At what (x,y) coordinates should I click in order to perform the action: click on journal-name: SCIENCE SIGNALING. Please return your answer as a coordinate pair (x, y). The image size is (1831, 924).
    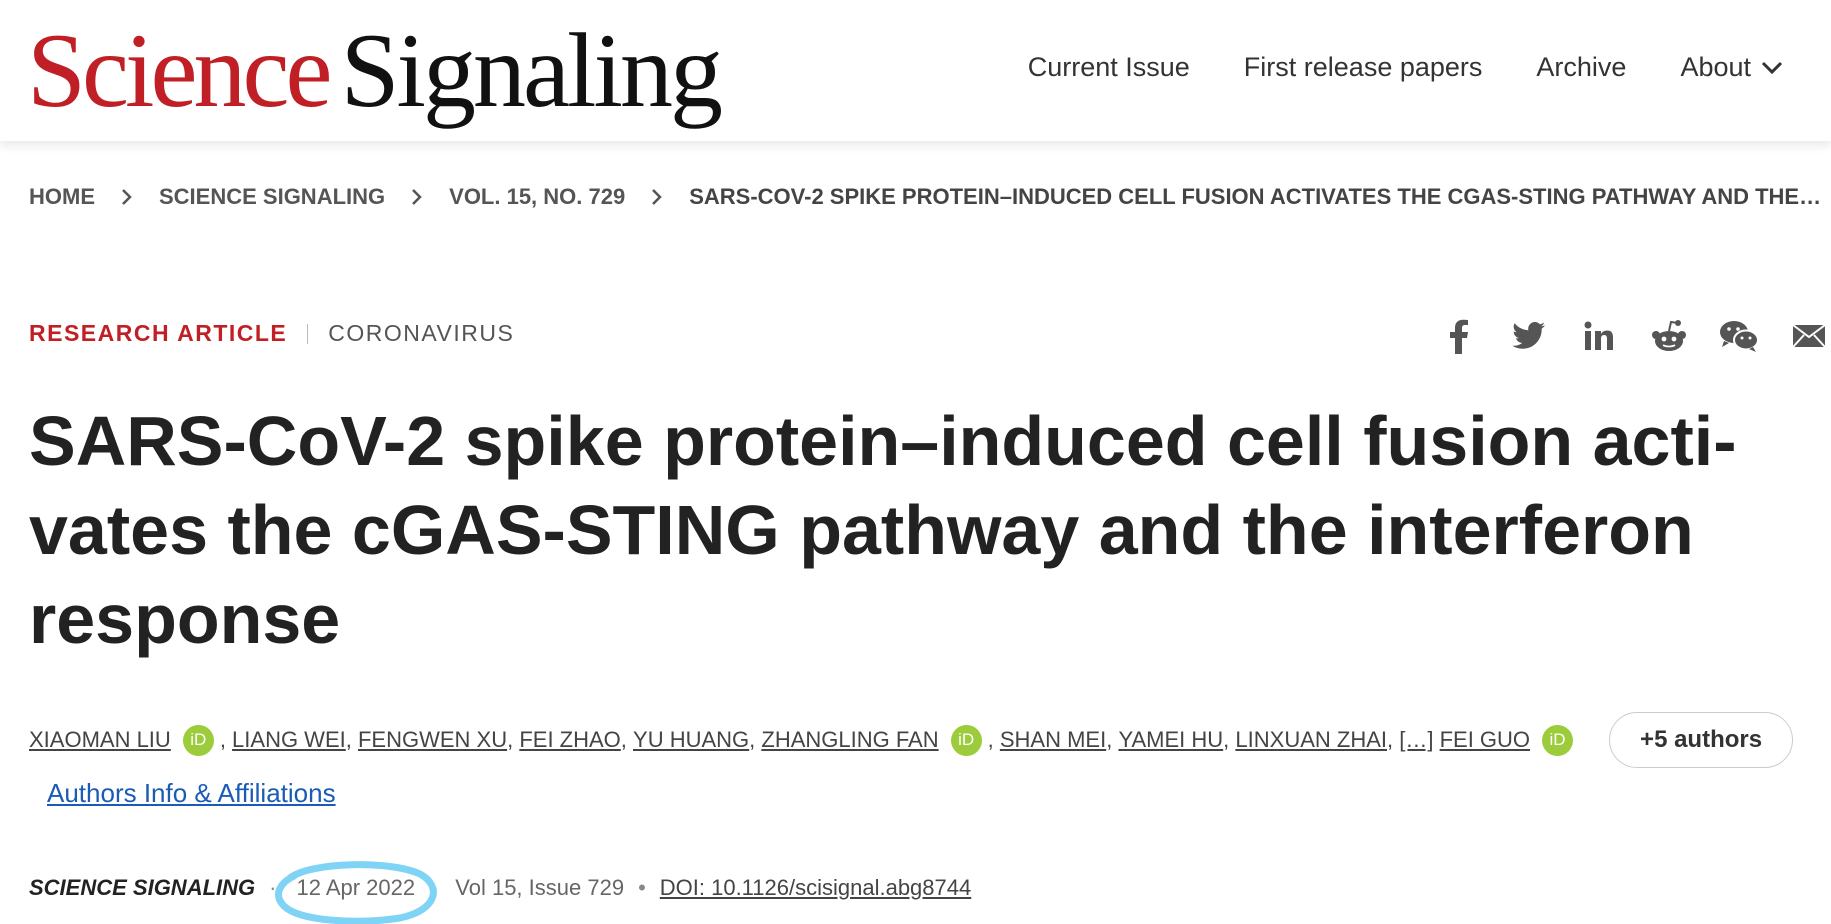
    Looking at the image, I should click on (142, 887).